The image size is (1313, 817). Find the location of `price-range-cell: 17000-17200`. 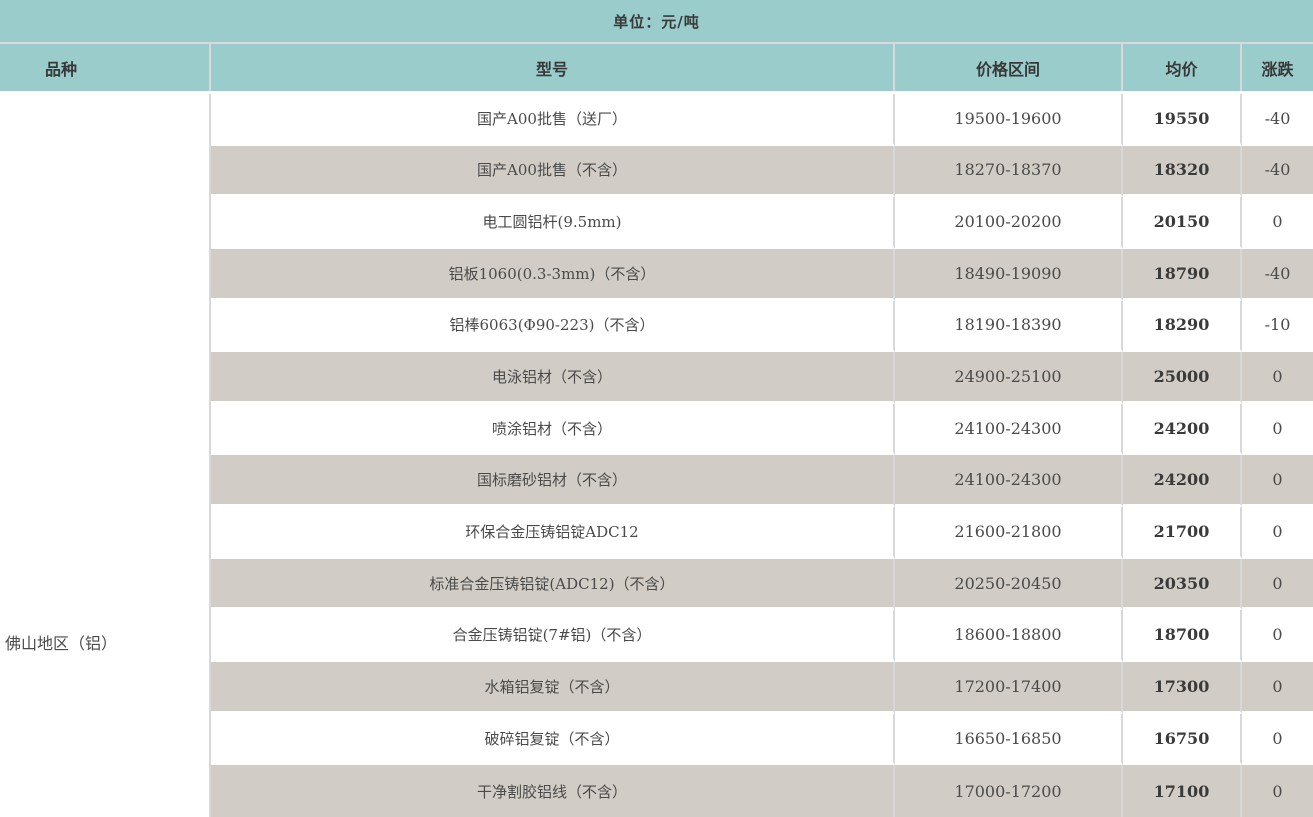

price-range-cell: 17000-17200 is located at coordinates (1009, 791).